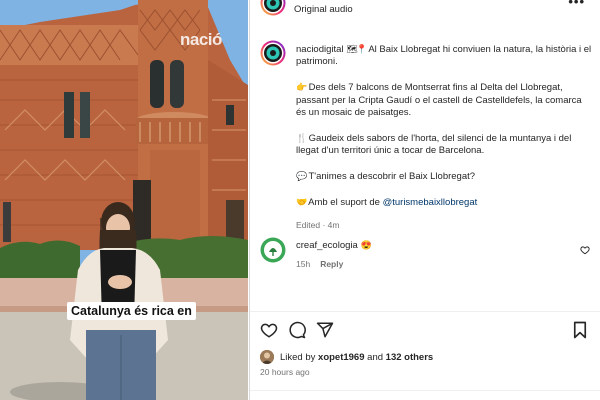 The height and width of the screenshot is (400, 600). Describe the element at coordinates (425, 390) in the screenshot. I see `bottom-divider` at that location.